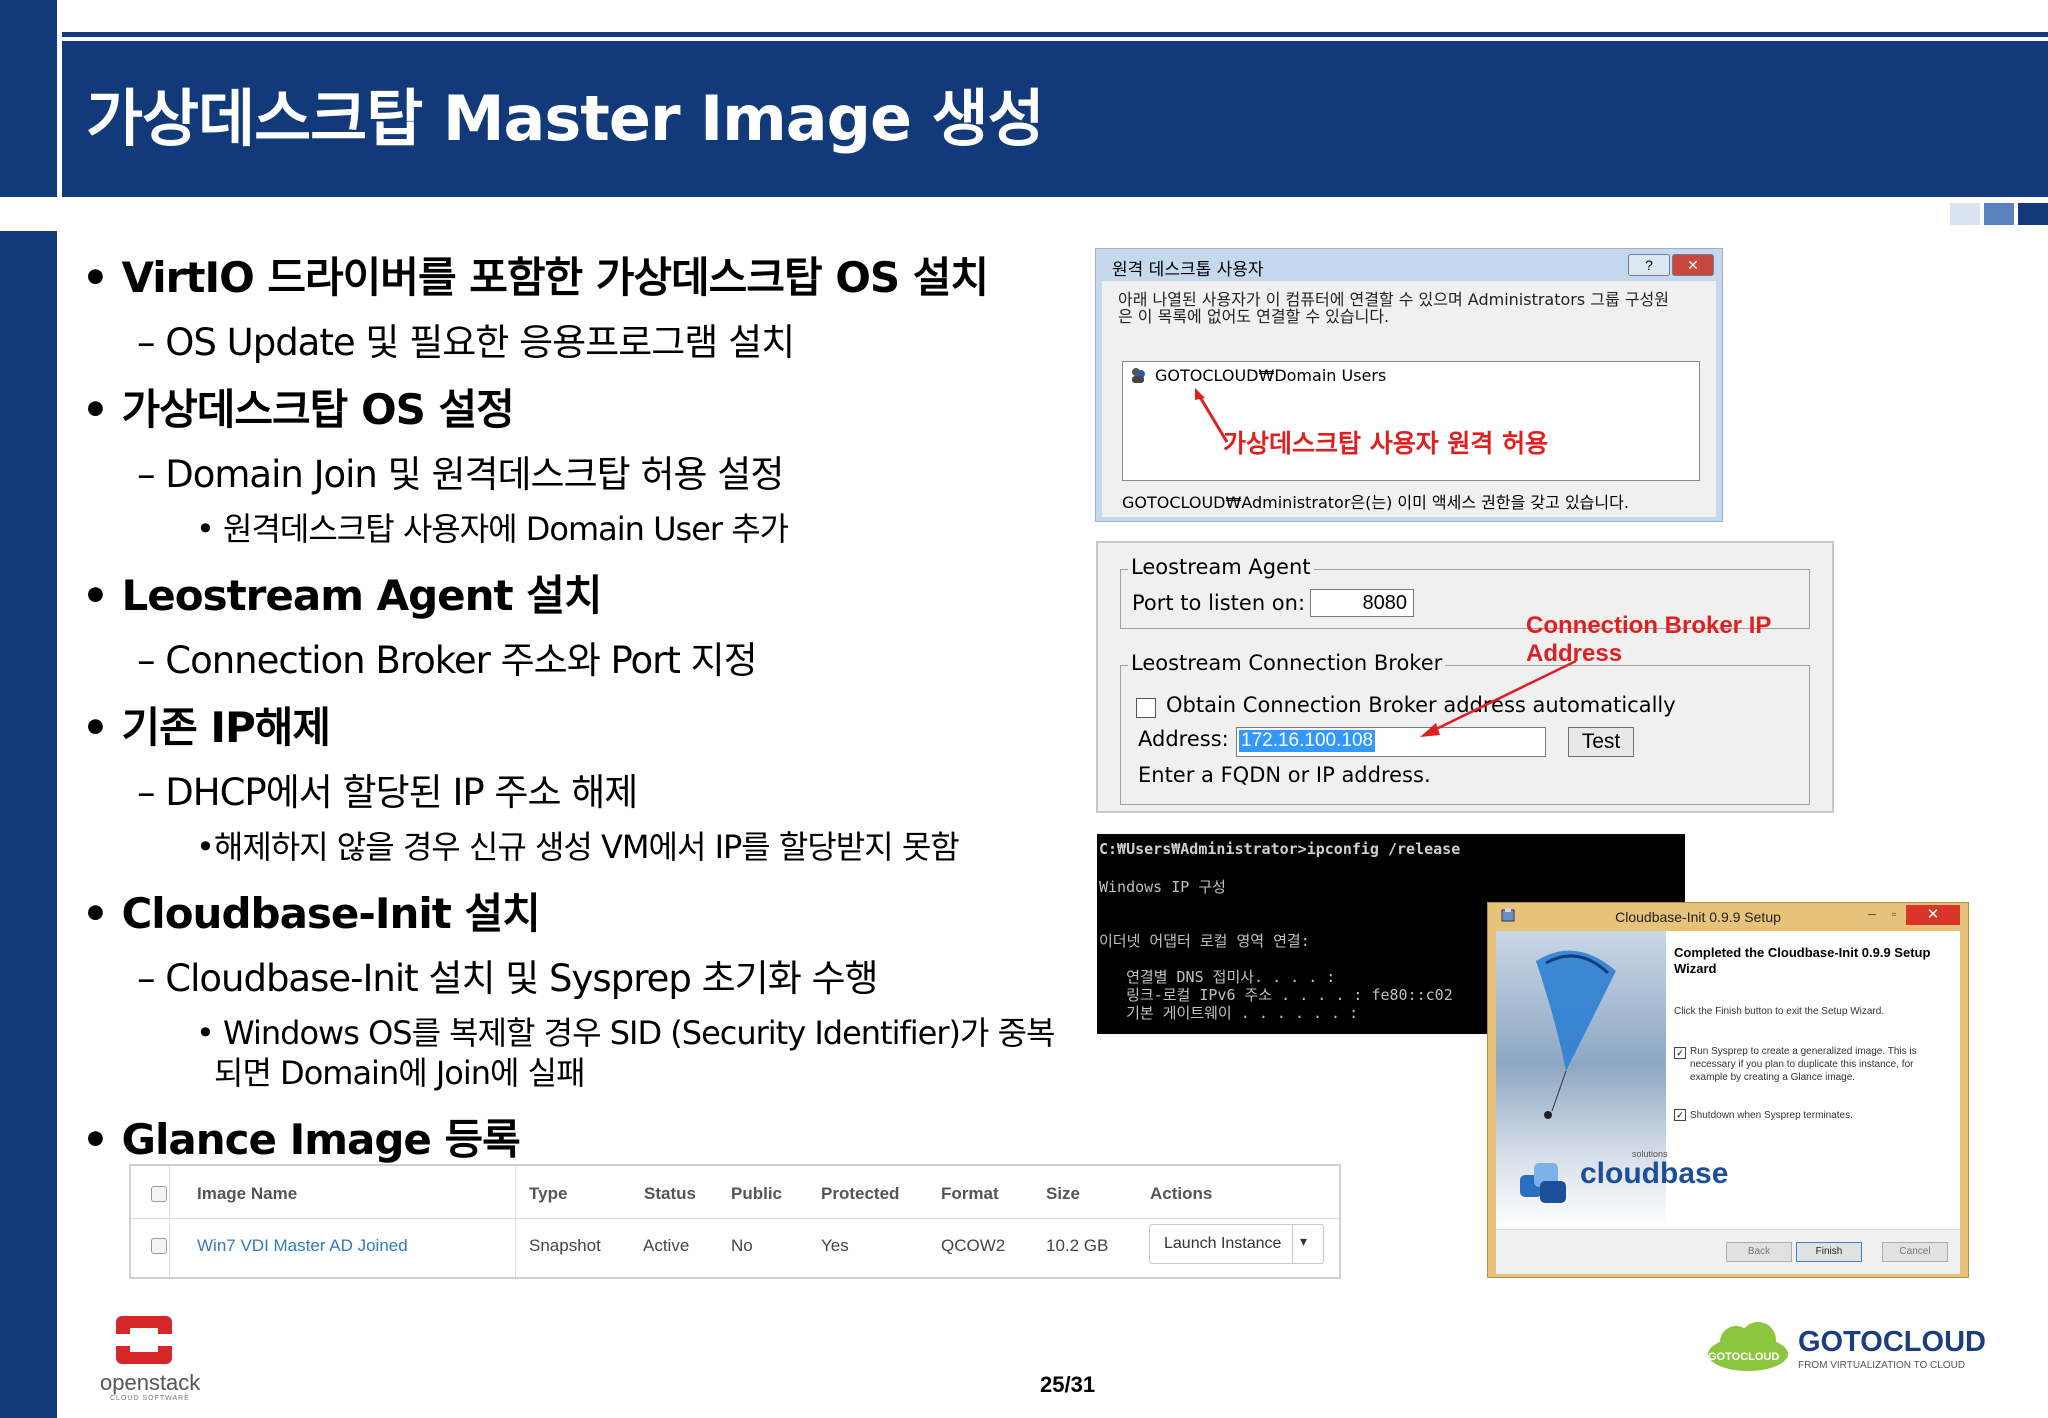 The width and height of the screenshot is (2048, 1418). I want to click on image-name-link: Win7 VDI Master AD Joined, so click(302, 1246).